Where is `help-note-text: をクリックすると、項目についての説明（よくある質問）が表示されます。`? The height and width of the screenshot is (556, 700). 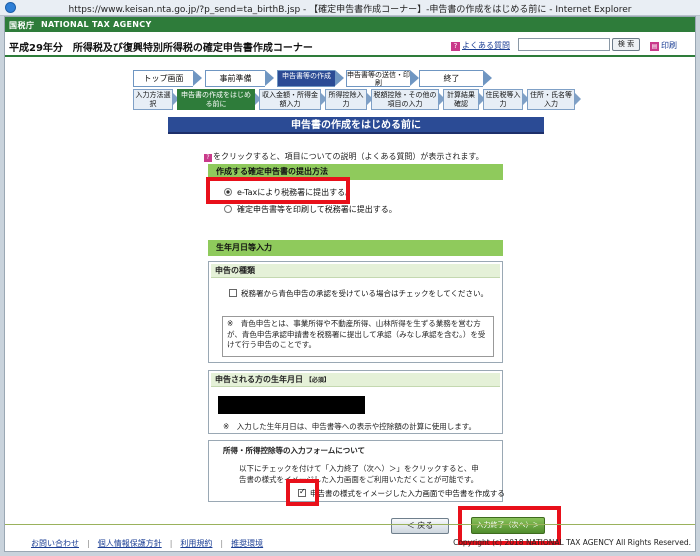
help-note-text: をクリックすると、項目についての説明（よくある質問）が表示されます。 is located at coordinates (348, 156).